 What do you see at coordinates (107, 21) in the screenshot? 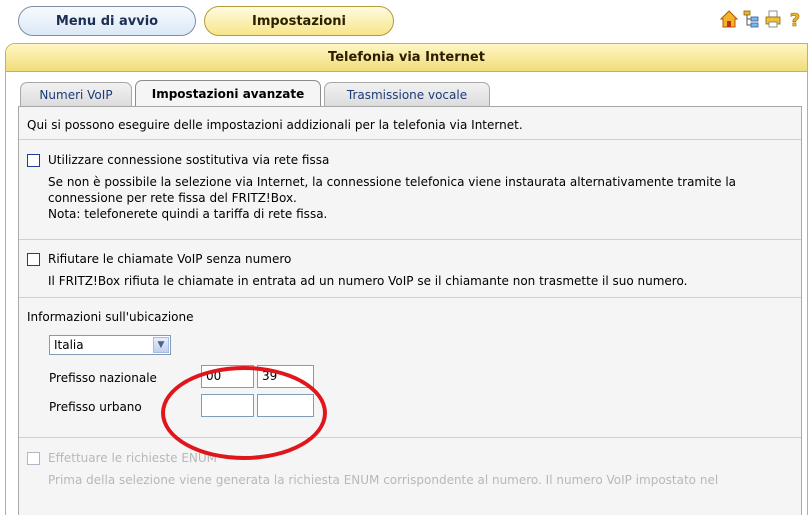
I see `start-menu-button: Menu di avvio` at bounding box center [107, 21].